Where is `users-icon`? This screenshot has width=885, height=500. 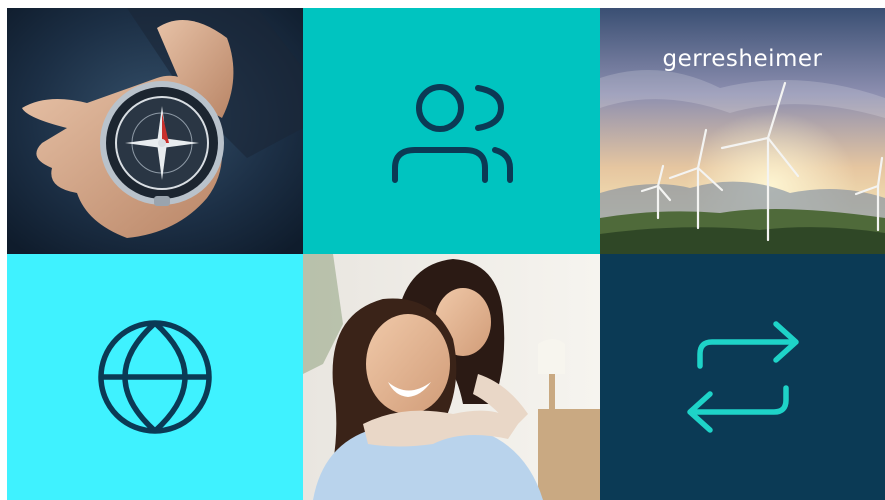
users-icon is located at coordinates (452, 133).